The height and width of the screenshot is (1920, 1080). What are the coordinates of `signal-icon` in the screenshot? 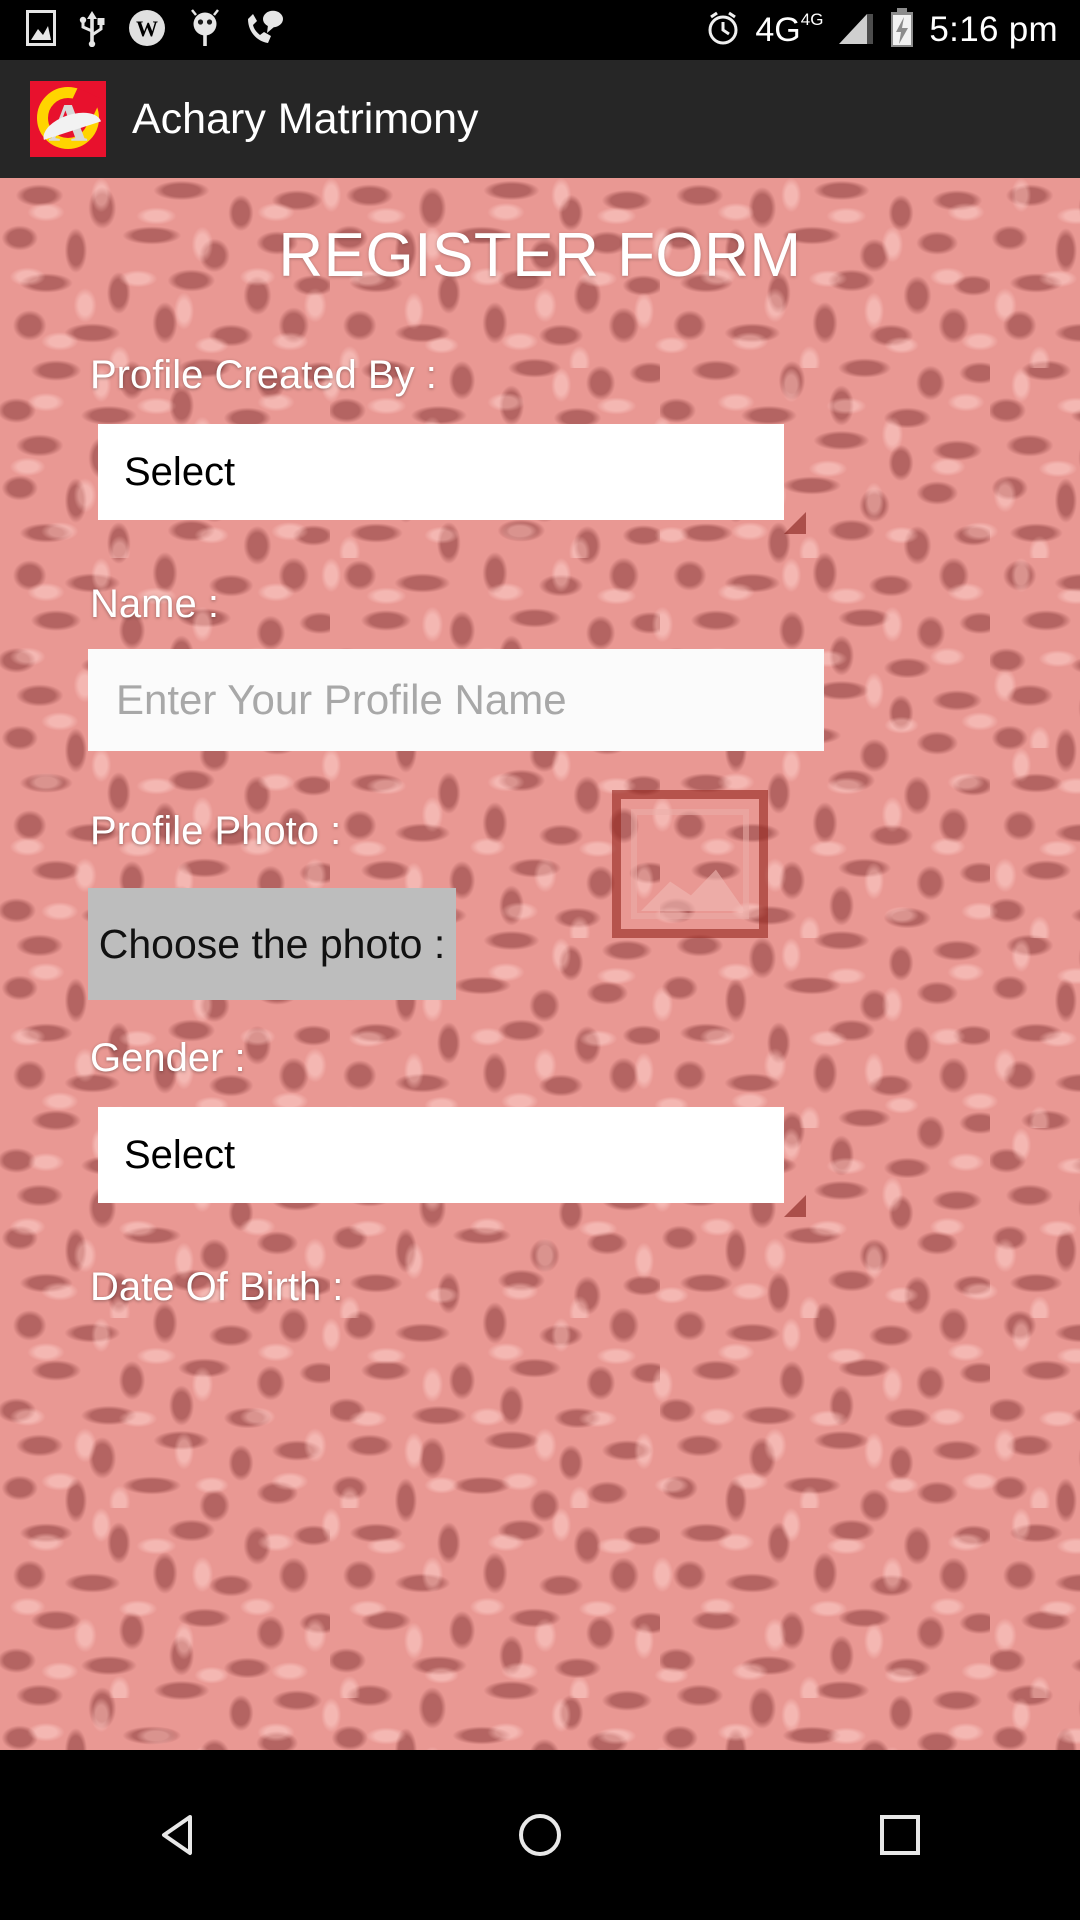 It's located at (856, 30).